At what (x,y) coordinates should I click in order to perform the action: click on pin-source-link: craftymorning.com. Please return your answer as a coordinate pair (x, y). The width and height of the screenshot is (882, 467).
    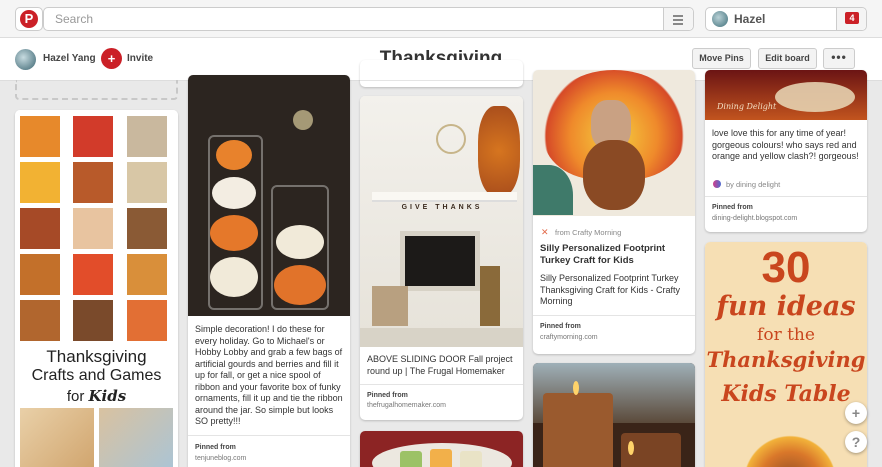
    Looking at the image, I should click on (569, 337).